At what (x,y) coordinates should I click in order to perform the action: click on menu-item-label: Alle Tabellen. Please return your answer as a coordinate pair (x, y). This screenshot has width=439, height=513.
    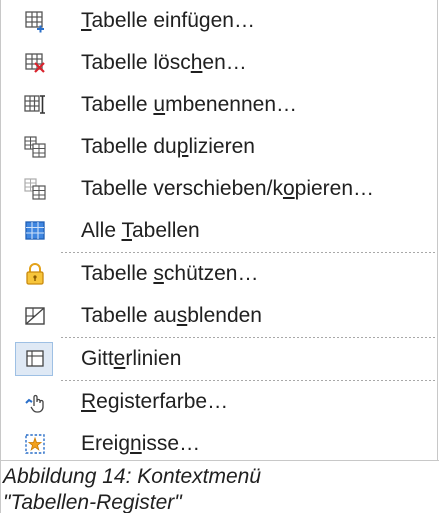
    Looking at the image, I should click on (140, 230).